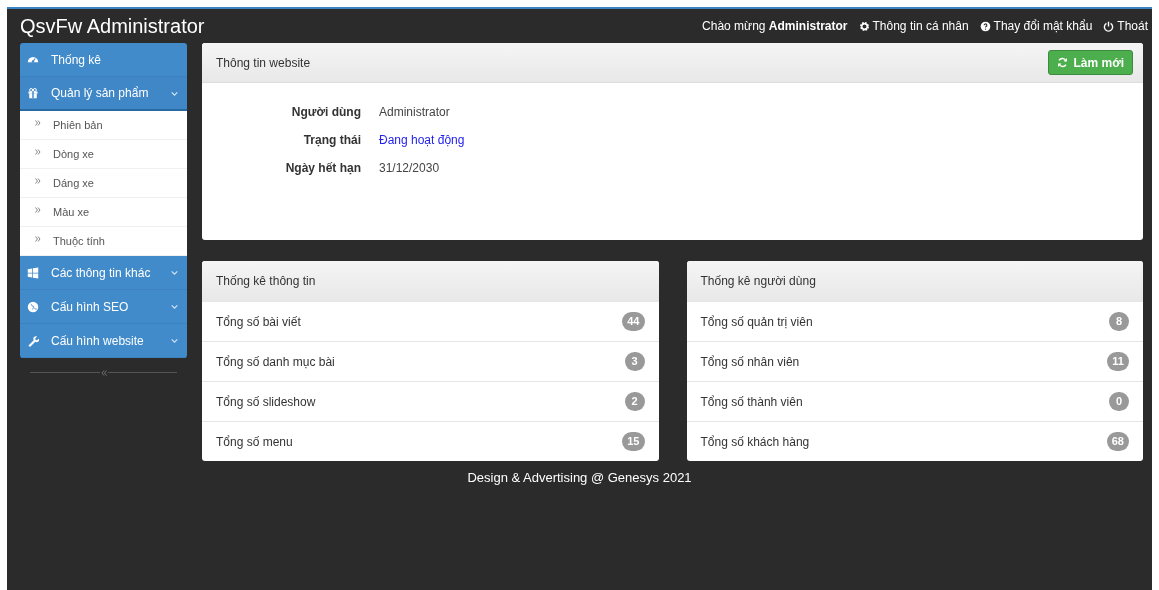 The height and width of the screenshot is (590, 1159). I want to click on settings-icon, so click(864, 26).